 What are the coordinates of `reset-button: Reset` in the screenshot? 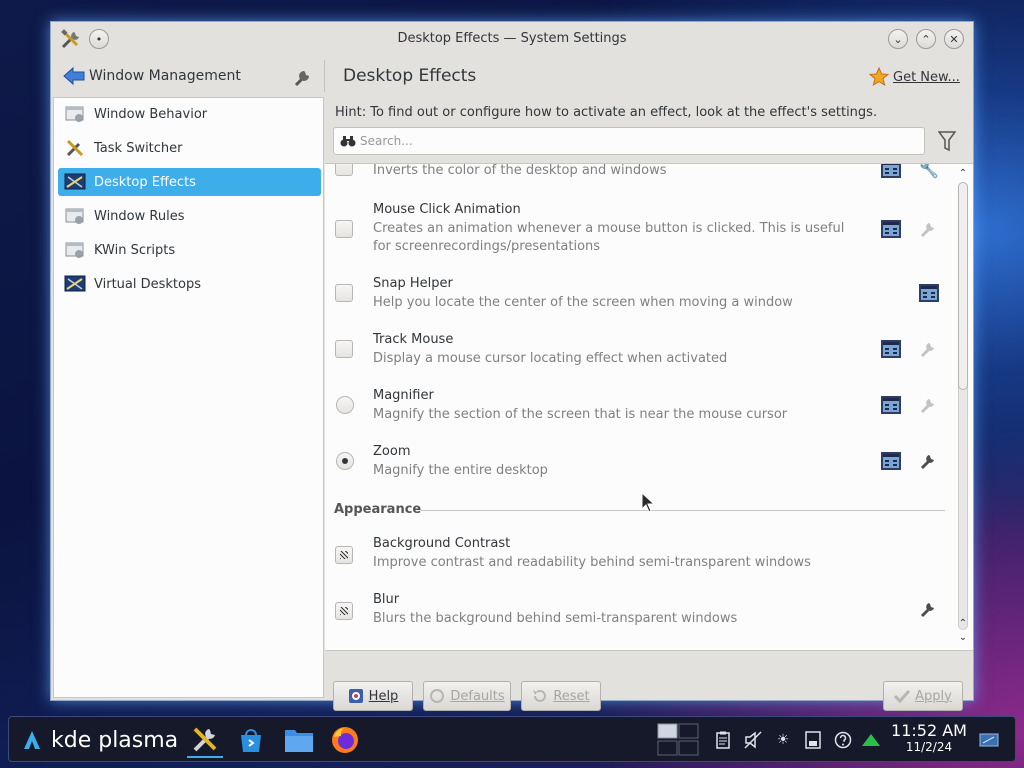 It's located at (561, 696).